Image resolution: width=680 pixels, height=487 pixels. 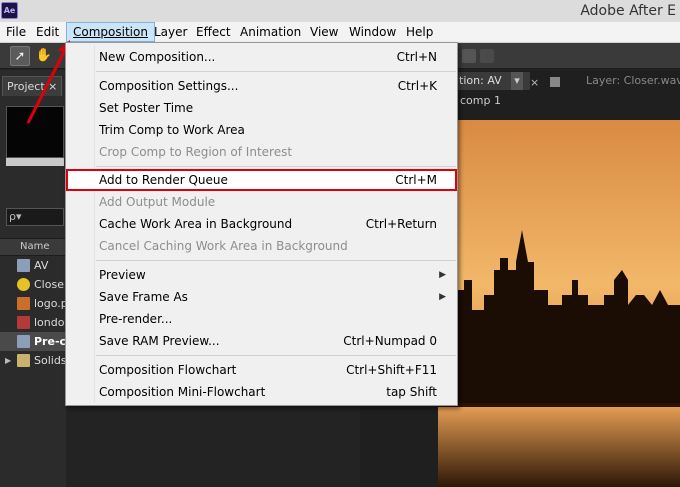 What do you see at coordinates (416, 180) in the screenshot?
I see `menu-item-shortcut: Ctrl+M` at bounding box center [416, 180].